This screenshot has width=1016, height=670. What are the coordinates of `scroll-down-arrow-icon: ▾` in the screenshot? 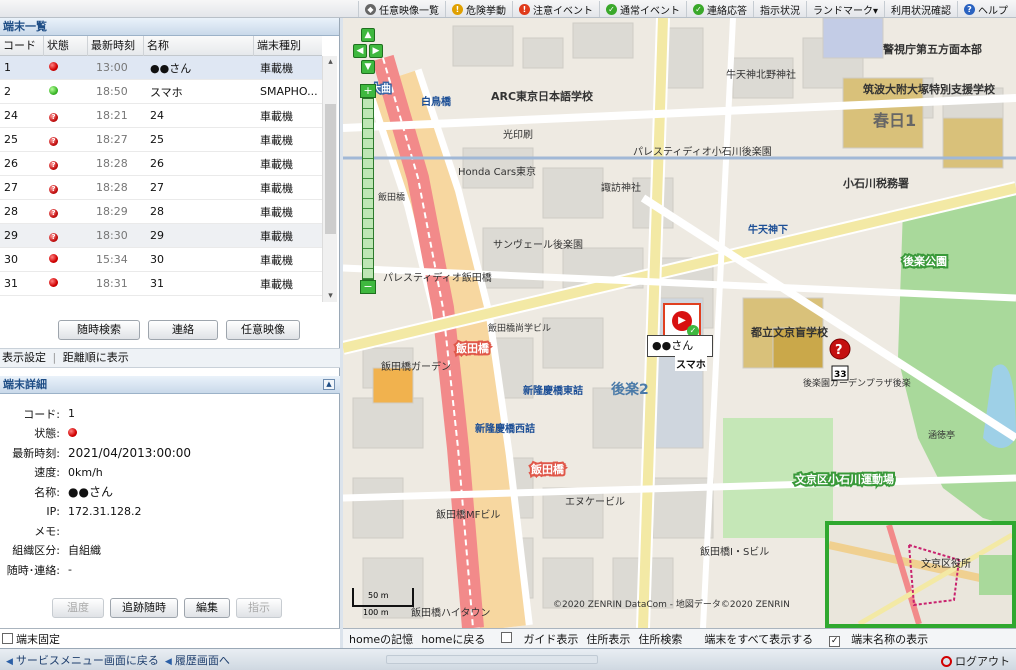 It's located at (330, 296).